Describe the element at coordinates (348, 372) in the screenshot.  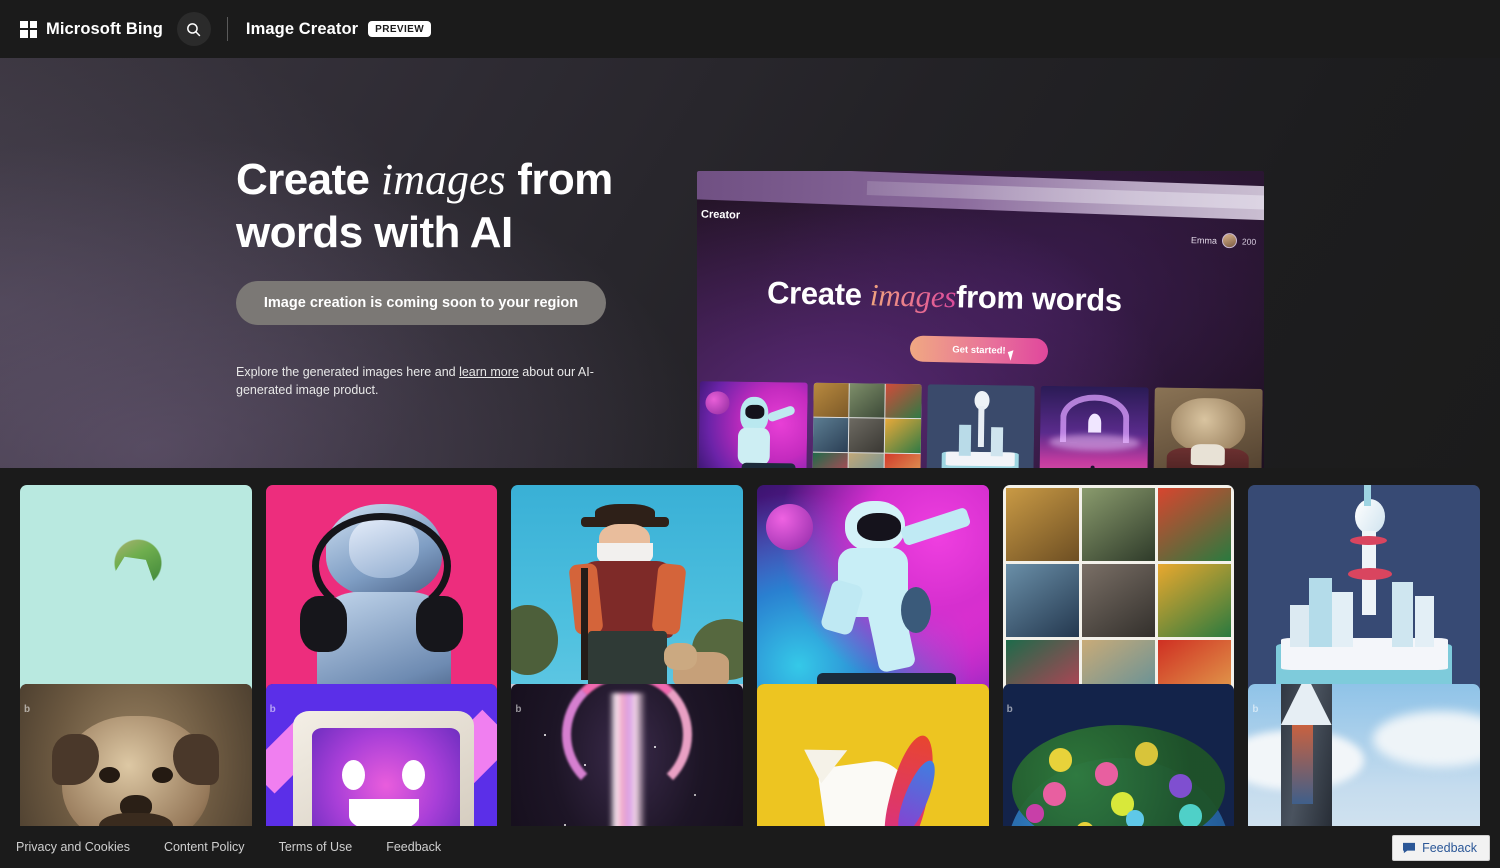
I see `explore-prefix: Explore the generated images here and` at that location.